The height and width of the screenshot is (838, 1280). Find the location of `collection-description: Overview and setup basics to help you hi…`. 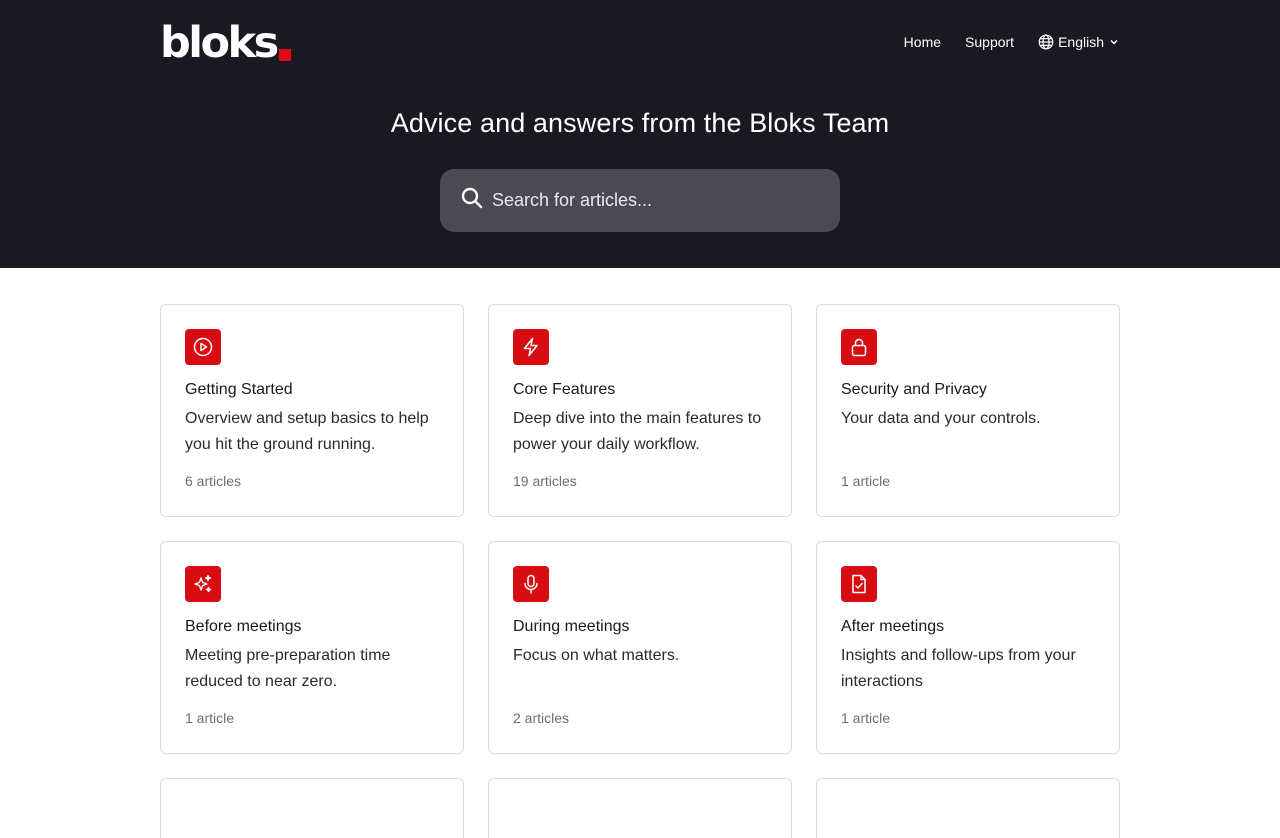

collection-description: Overview and setup basics to help you hi… is located at coordinates (307, 431).